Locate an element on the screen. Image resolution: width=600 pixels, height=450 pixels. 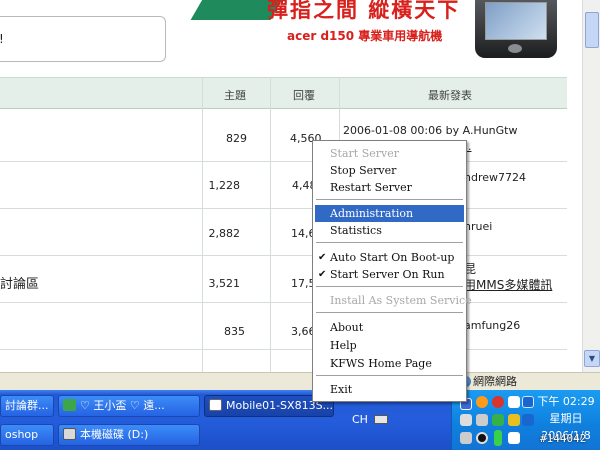
tray-red-icon is located at coordinates (498, 402).